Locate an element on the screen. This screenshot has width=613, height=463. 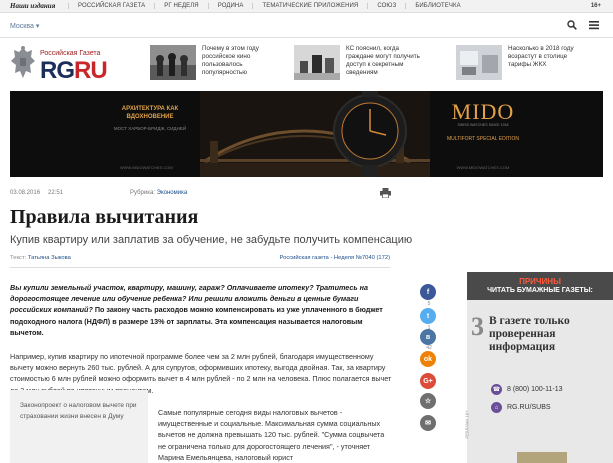
city-selector: Москва ▾ is located at coordinates (24, 26).